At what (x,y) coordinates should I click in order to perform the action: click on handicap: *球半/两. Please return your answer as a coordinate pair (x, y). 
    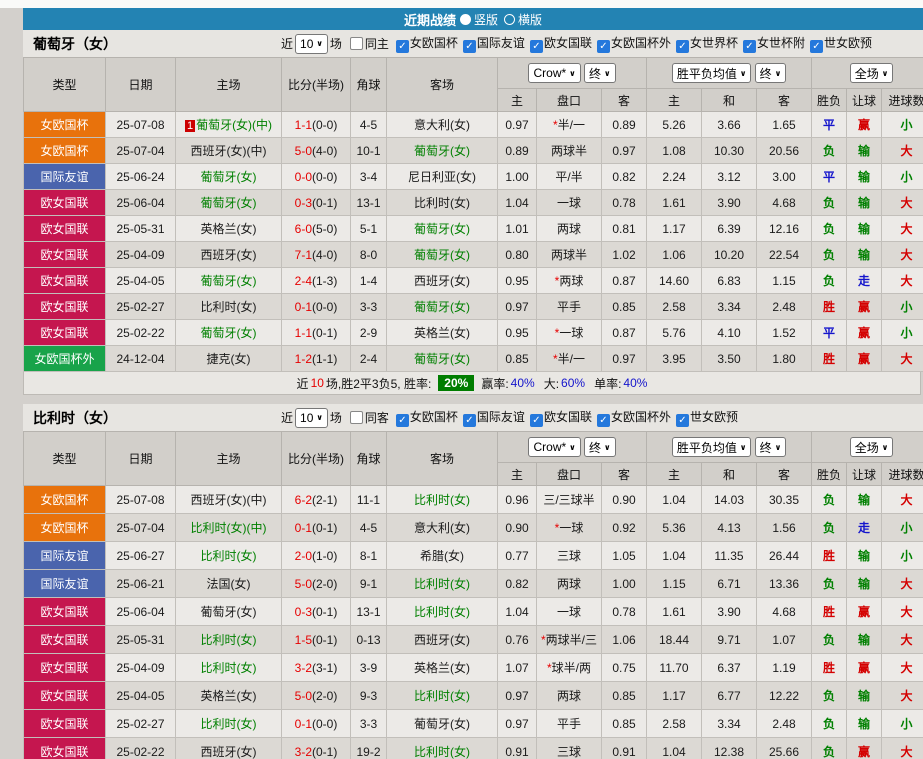
    Looking at the image, I should click on (569, 667).